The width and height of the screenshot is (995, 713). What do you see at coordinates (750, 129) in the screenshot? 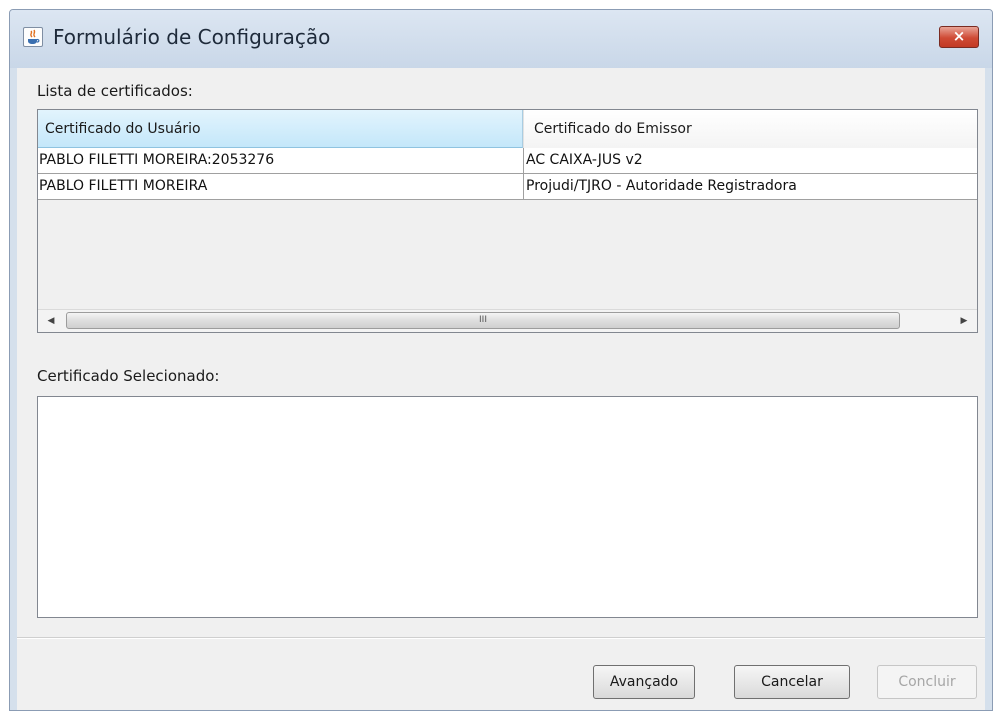
I see `column-header-issuer-certificate: Certificado do Emissor` at bounding box center [750, 129].